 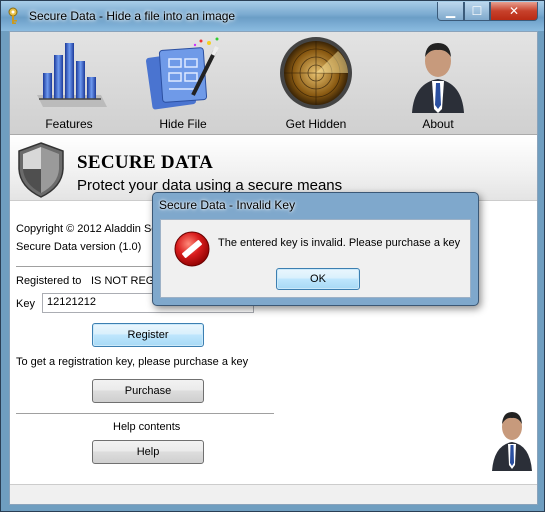 I want to click on window-title: Secure Data - Hide a file into an image, so click(x=132, y=16).